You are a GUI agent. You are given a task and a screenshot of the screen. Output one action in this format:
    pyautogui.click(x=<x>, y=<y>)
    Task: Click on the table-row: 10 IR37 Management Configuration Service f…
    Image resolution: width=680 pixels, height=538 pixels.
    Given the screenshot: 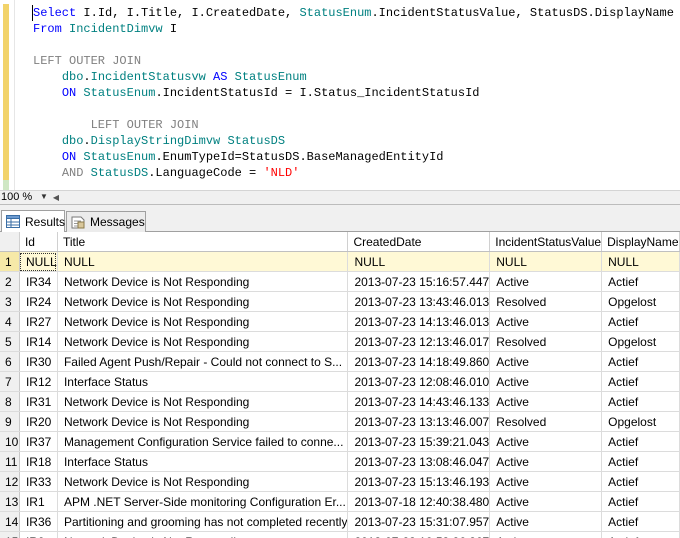 What is the action you would take?
    pyautogui.click(x=340, y=441)
    